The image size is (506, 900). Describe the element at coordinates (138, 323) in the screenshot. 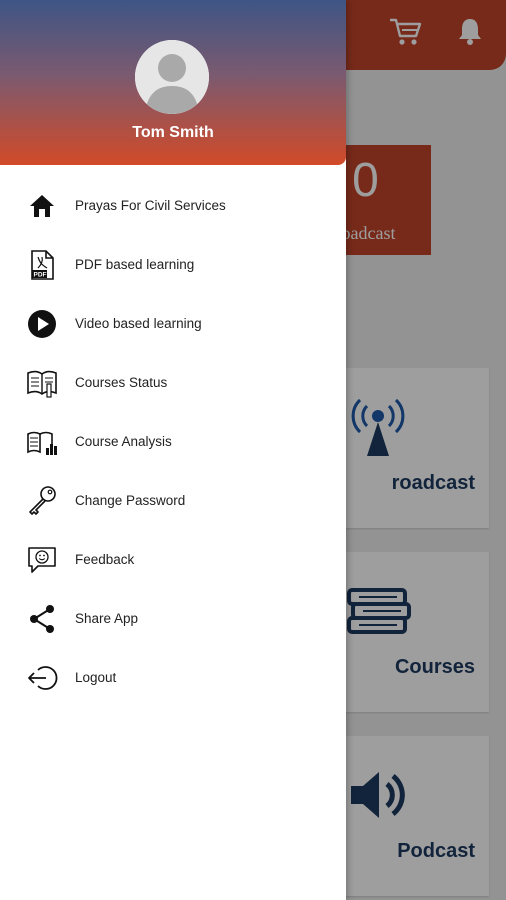

I see `menu-item-label: Video based learning` at that location.